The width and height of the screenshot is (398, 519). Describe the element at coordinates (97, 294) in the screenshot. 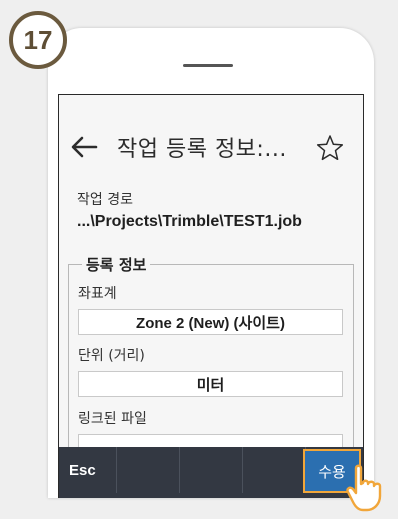

I see `coordinate-system-label: 좌표계` at that location.